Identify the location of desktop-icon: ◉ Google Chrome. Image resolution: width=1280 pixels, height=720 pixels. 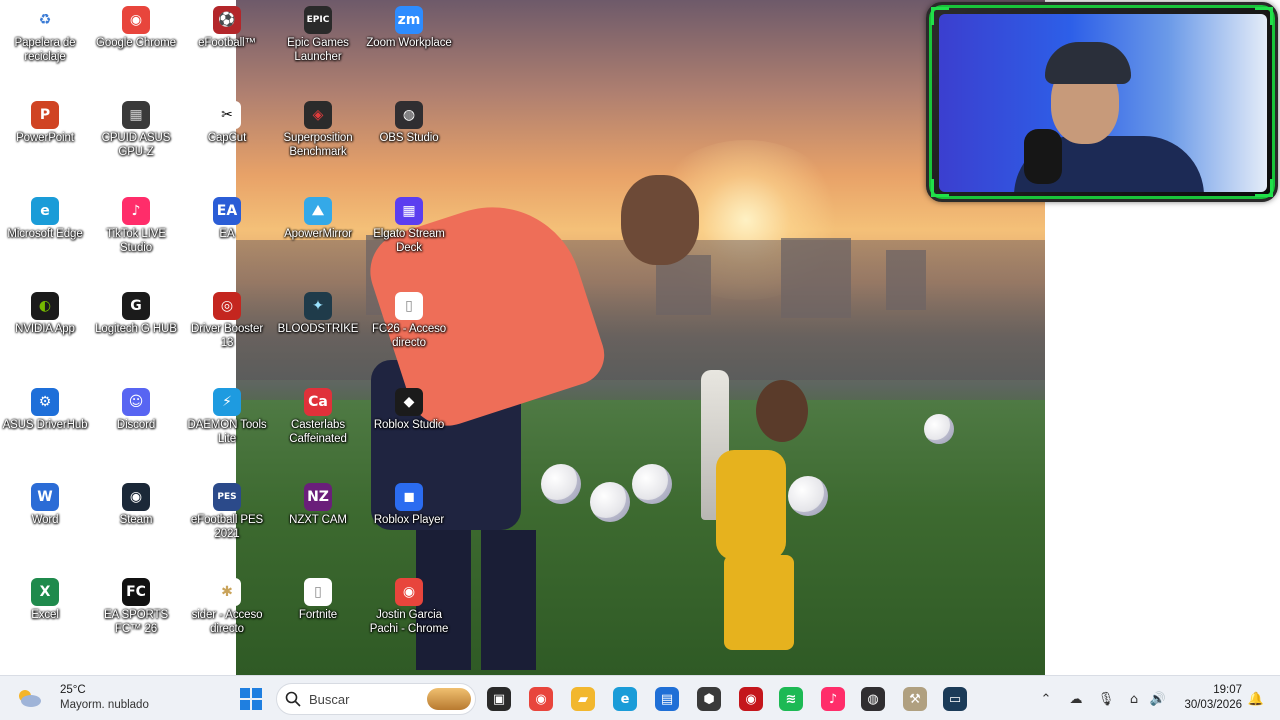
(136, 46).